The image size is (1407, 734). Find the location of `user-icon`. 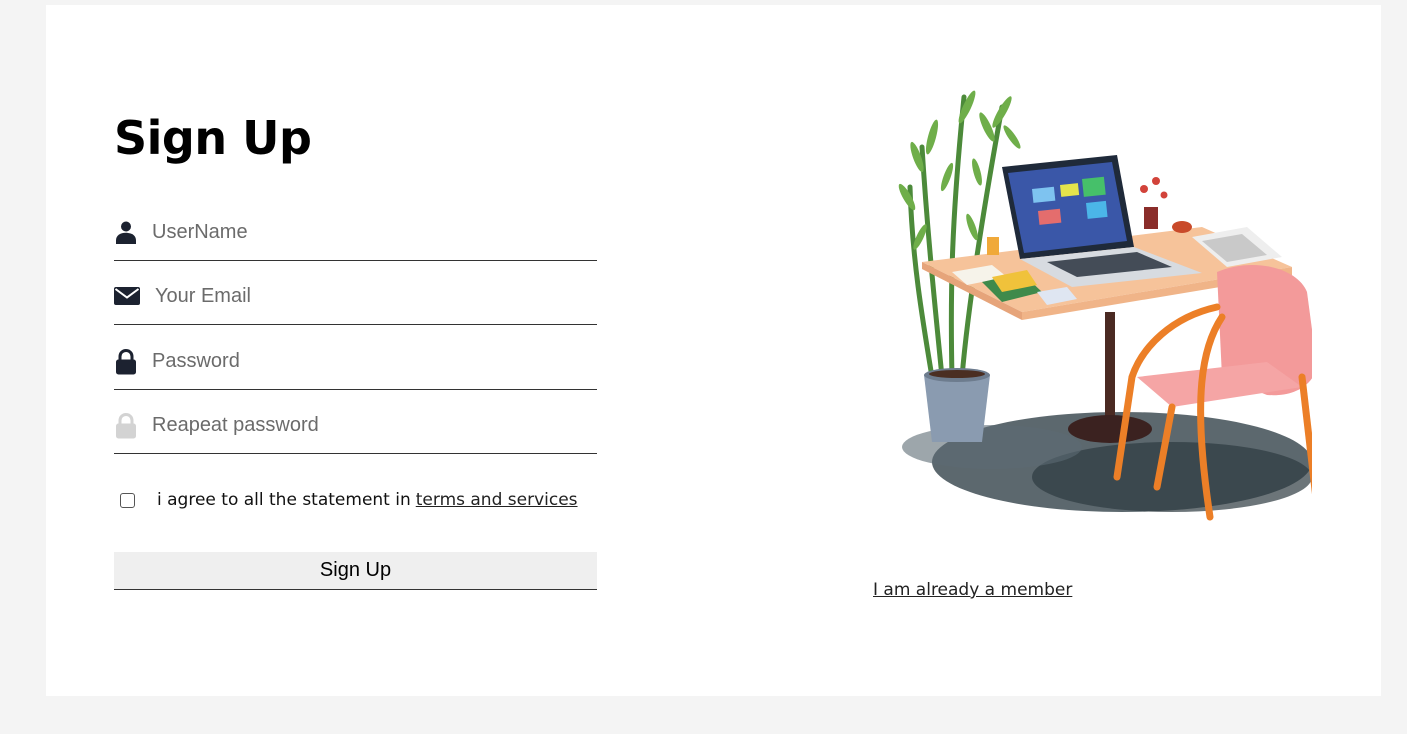

user-icon is located at coordinates (126, 232).